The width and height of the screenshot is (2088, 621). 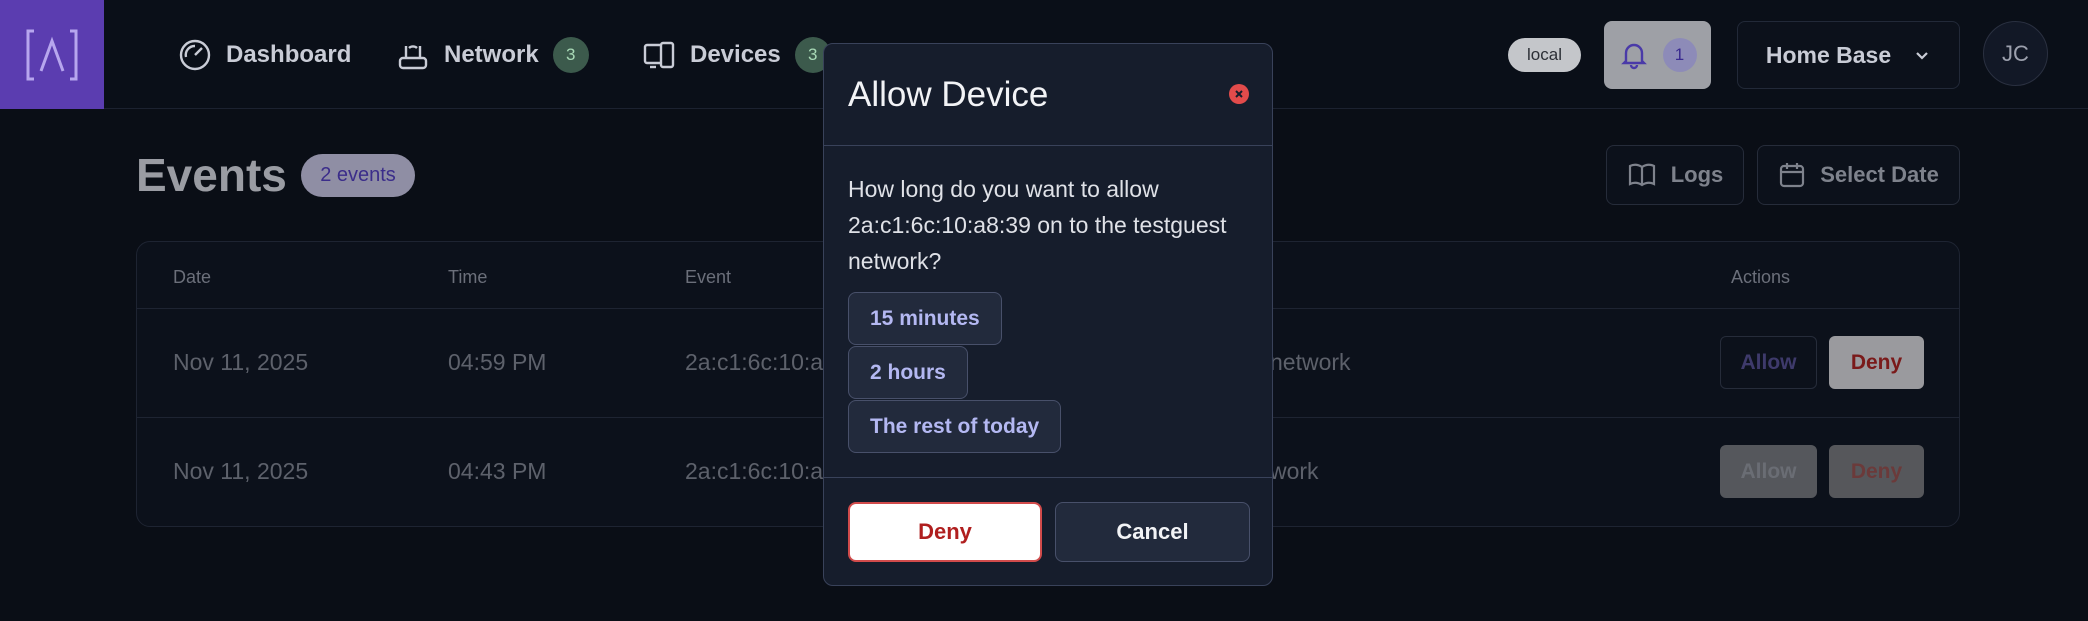 I want to click on option-rest-of-today-button: The rest of today, so click(x=955, y=426).